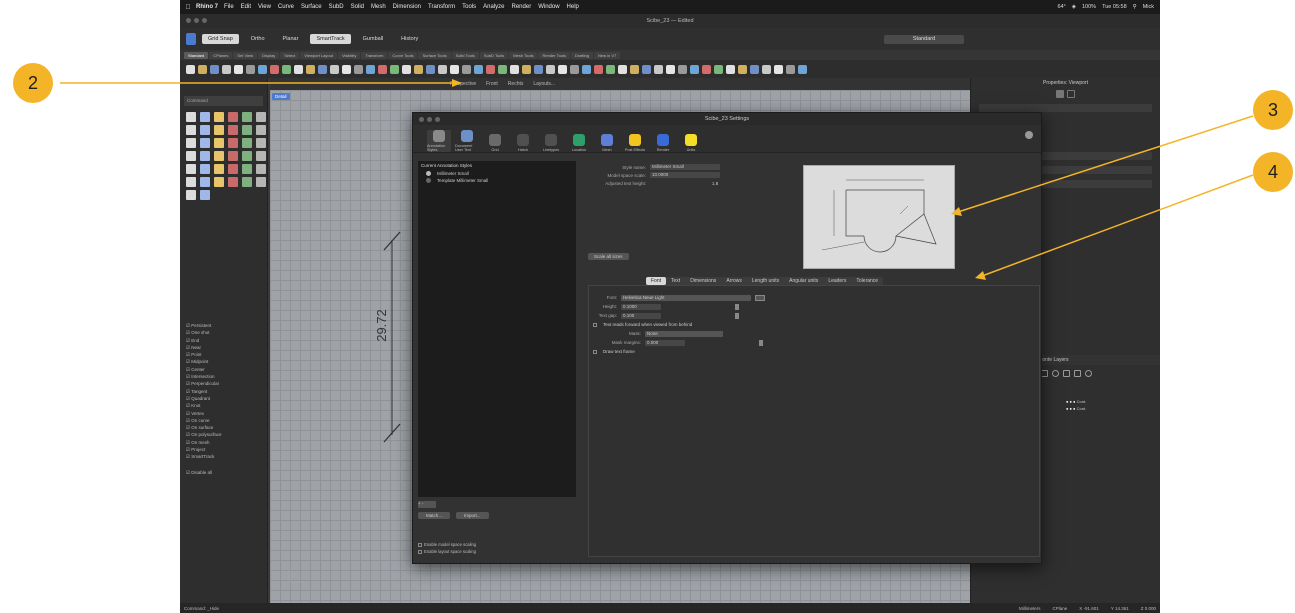  Describe the element at coordinates (1273, 110) in the screenshot. I see `callout-3: 3` at that location.